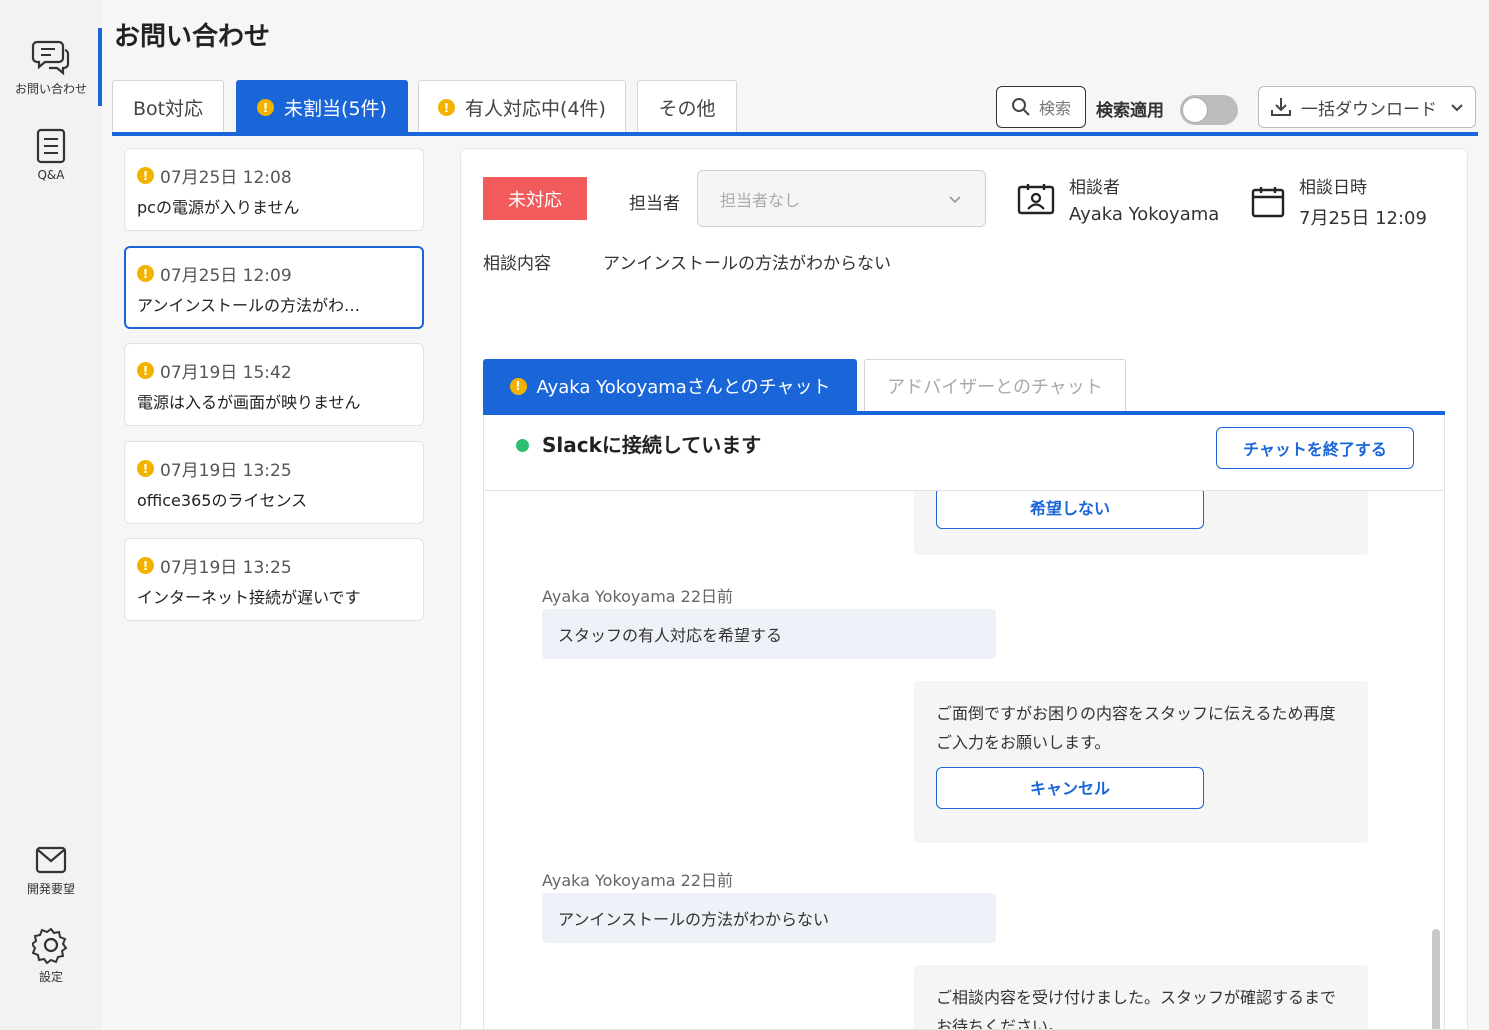 Image resolution: width=1489 pixels, height=1030 pixels. I want to click on tab-user-chat-label: Ayaka Yokoyamaさんとのチャット, so click(683, 387).